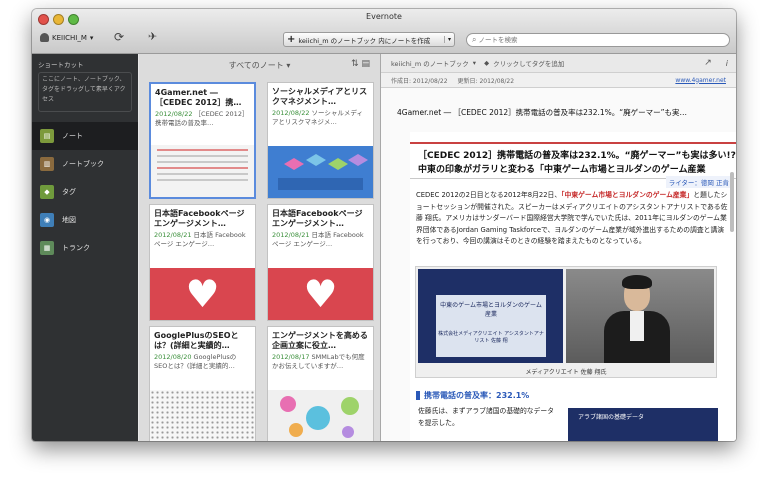  What do you see at coordinates (588, 40) in the screenshot?
I see `search-input` at bounding box center [588, 40].